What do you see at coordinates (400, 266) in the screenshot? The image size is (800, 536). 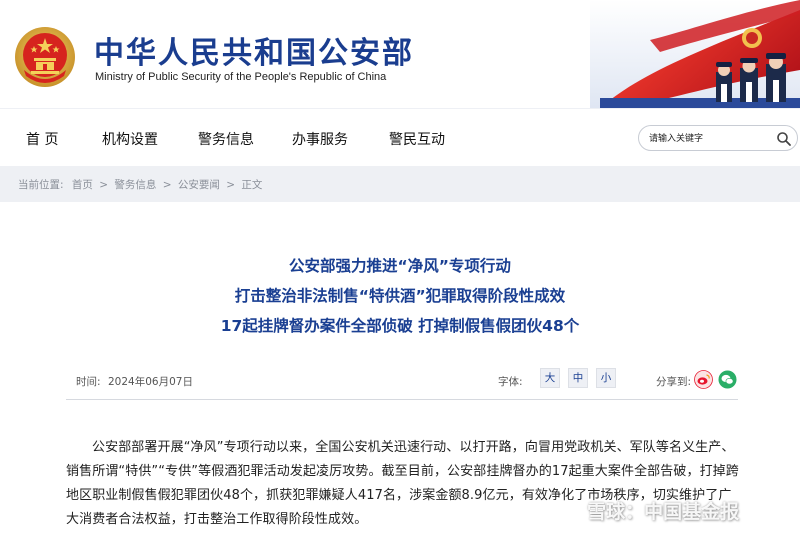 I see `article-headline-line-1: 公安部强力推进“净风”专项行动` at bounding box center [400, 266].